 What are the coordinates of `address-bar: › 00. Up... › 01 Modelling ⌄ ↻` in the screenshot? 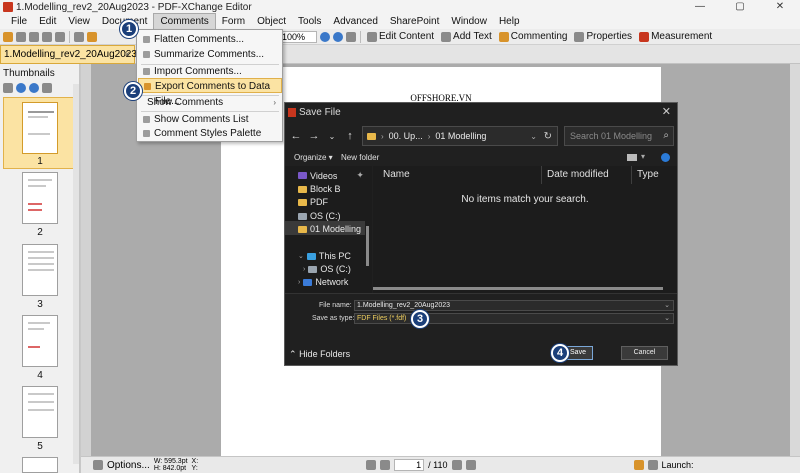 It's located at (460, 136).